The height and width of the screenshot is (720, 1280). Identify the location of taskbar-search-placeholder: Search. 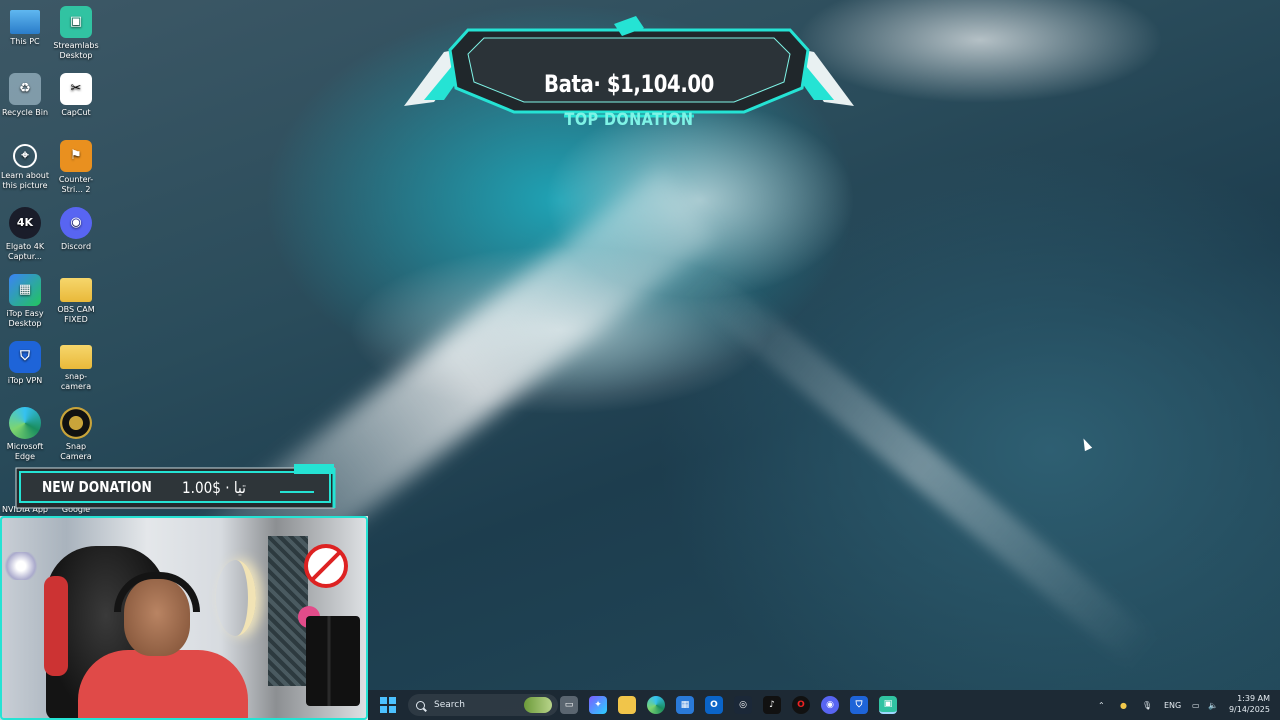
(449, 705).